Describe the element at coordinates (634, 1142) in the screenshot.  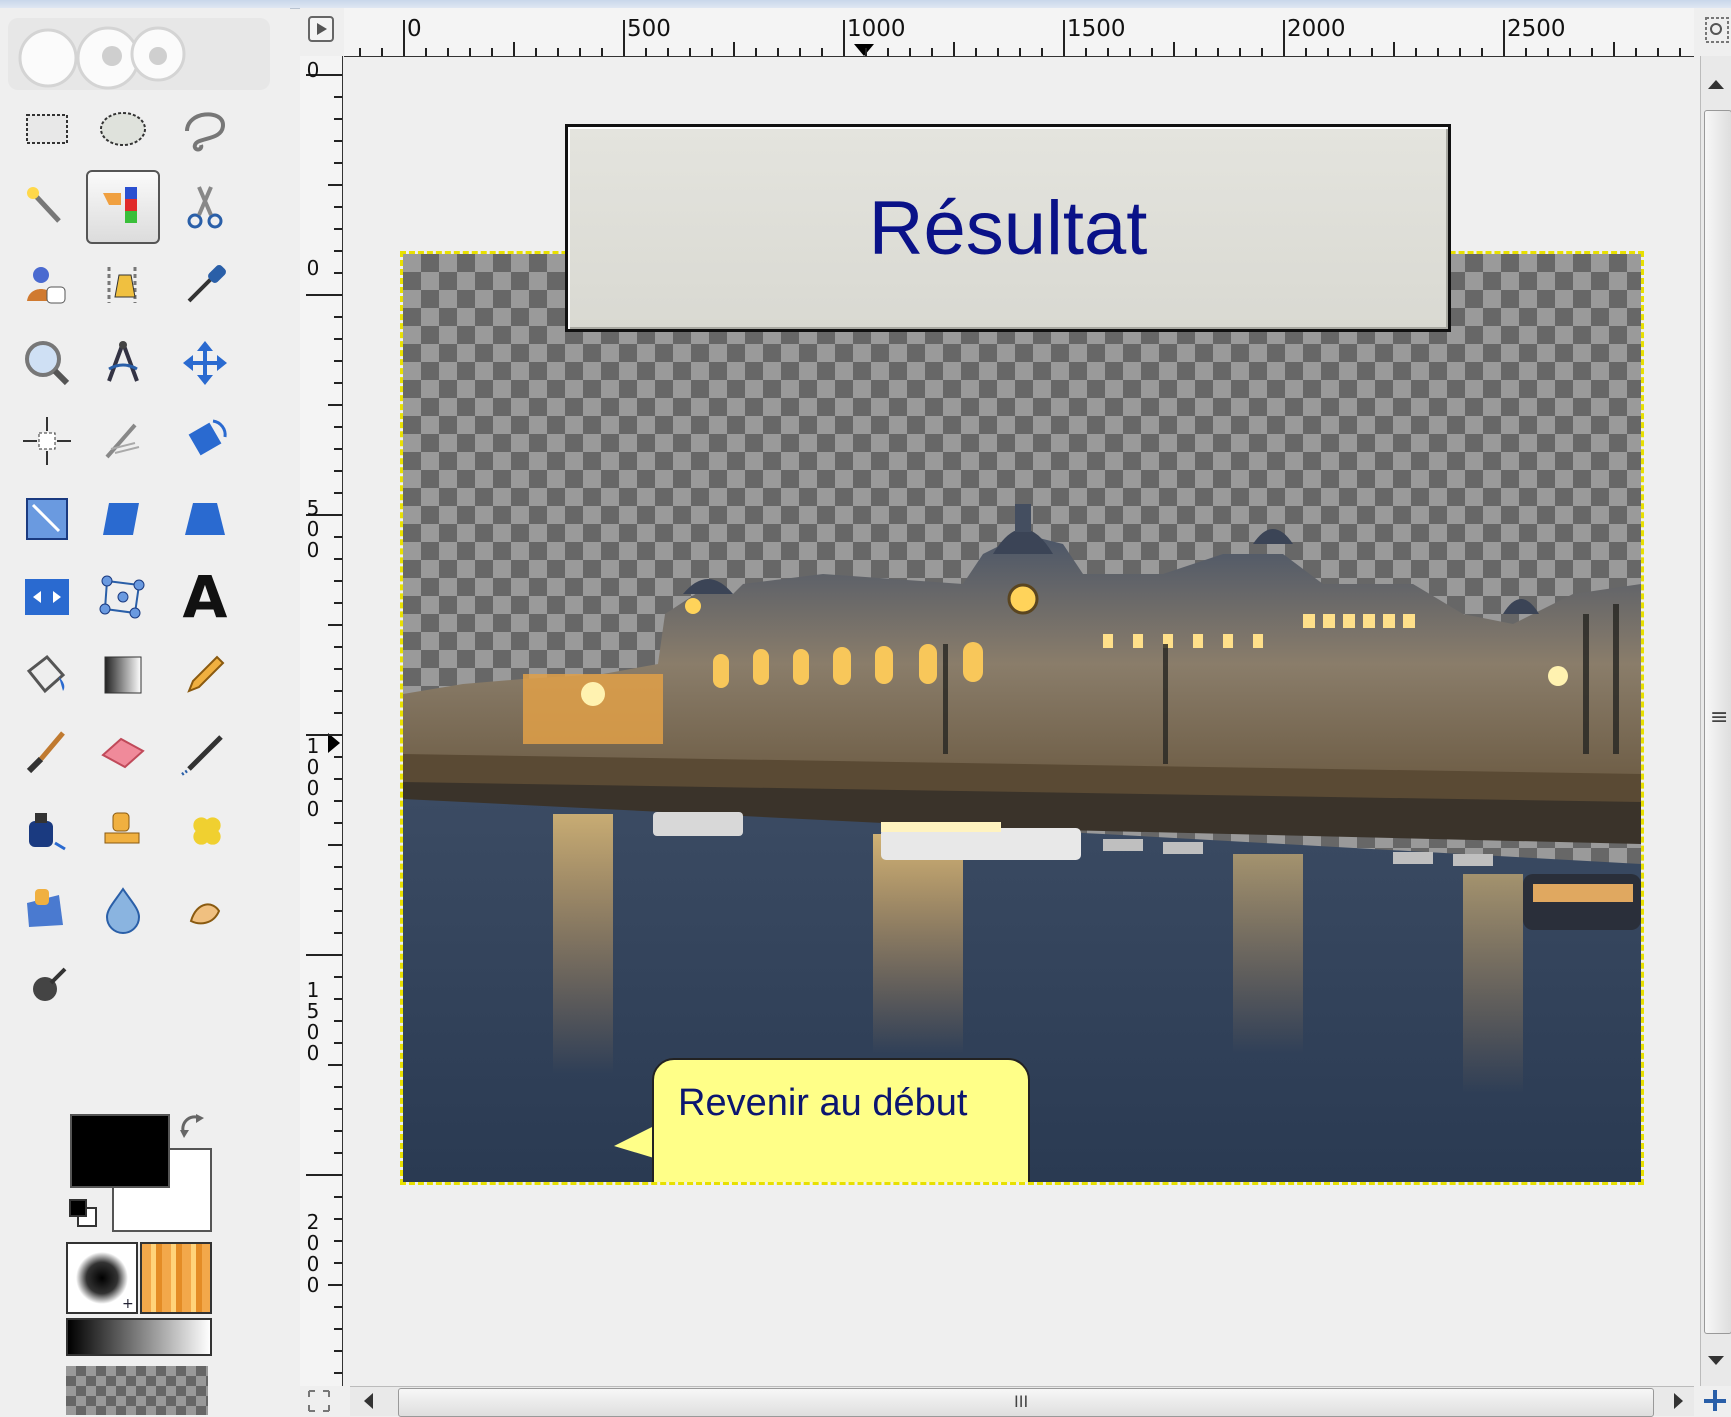
I see `callout-tail` at that location.